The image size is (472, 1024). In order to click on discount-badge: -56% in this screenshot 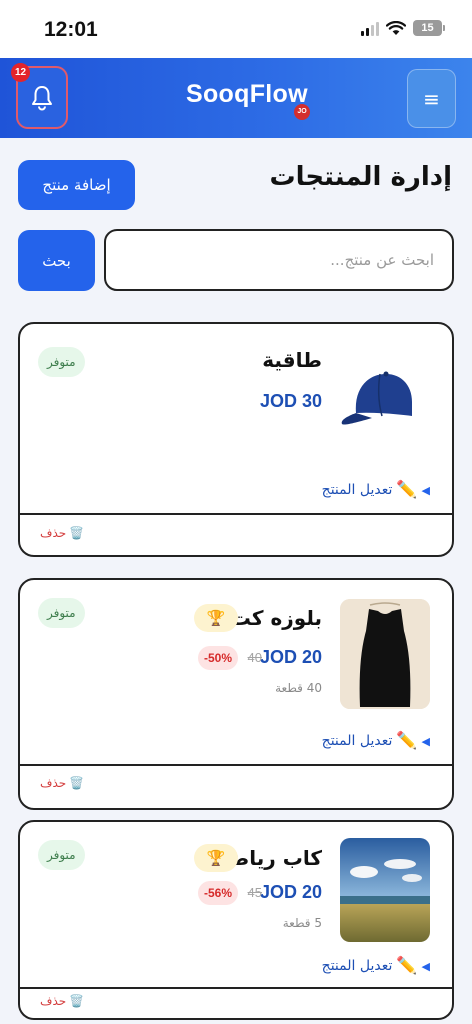, I will do `click(217, 893)`.